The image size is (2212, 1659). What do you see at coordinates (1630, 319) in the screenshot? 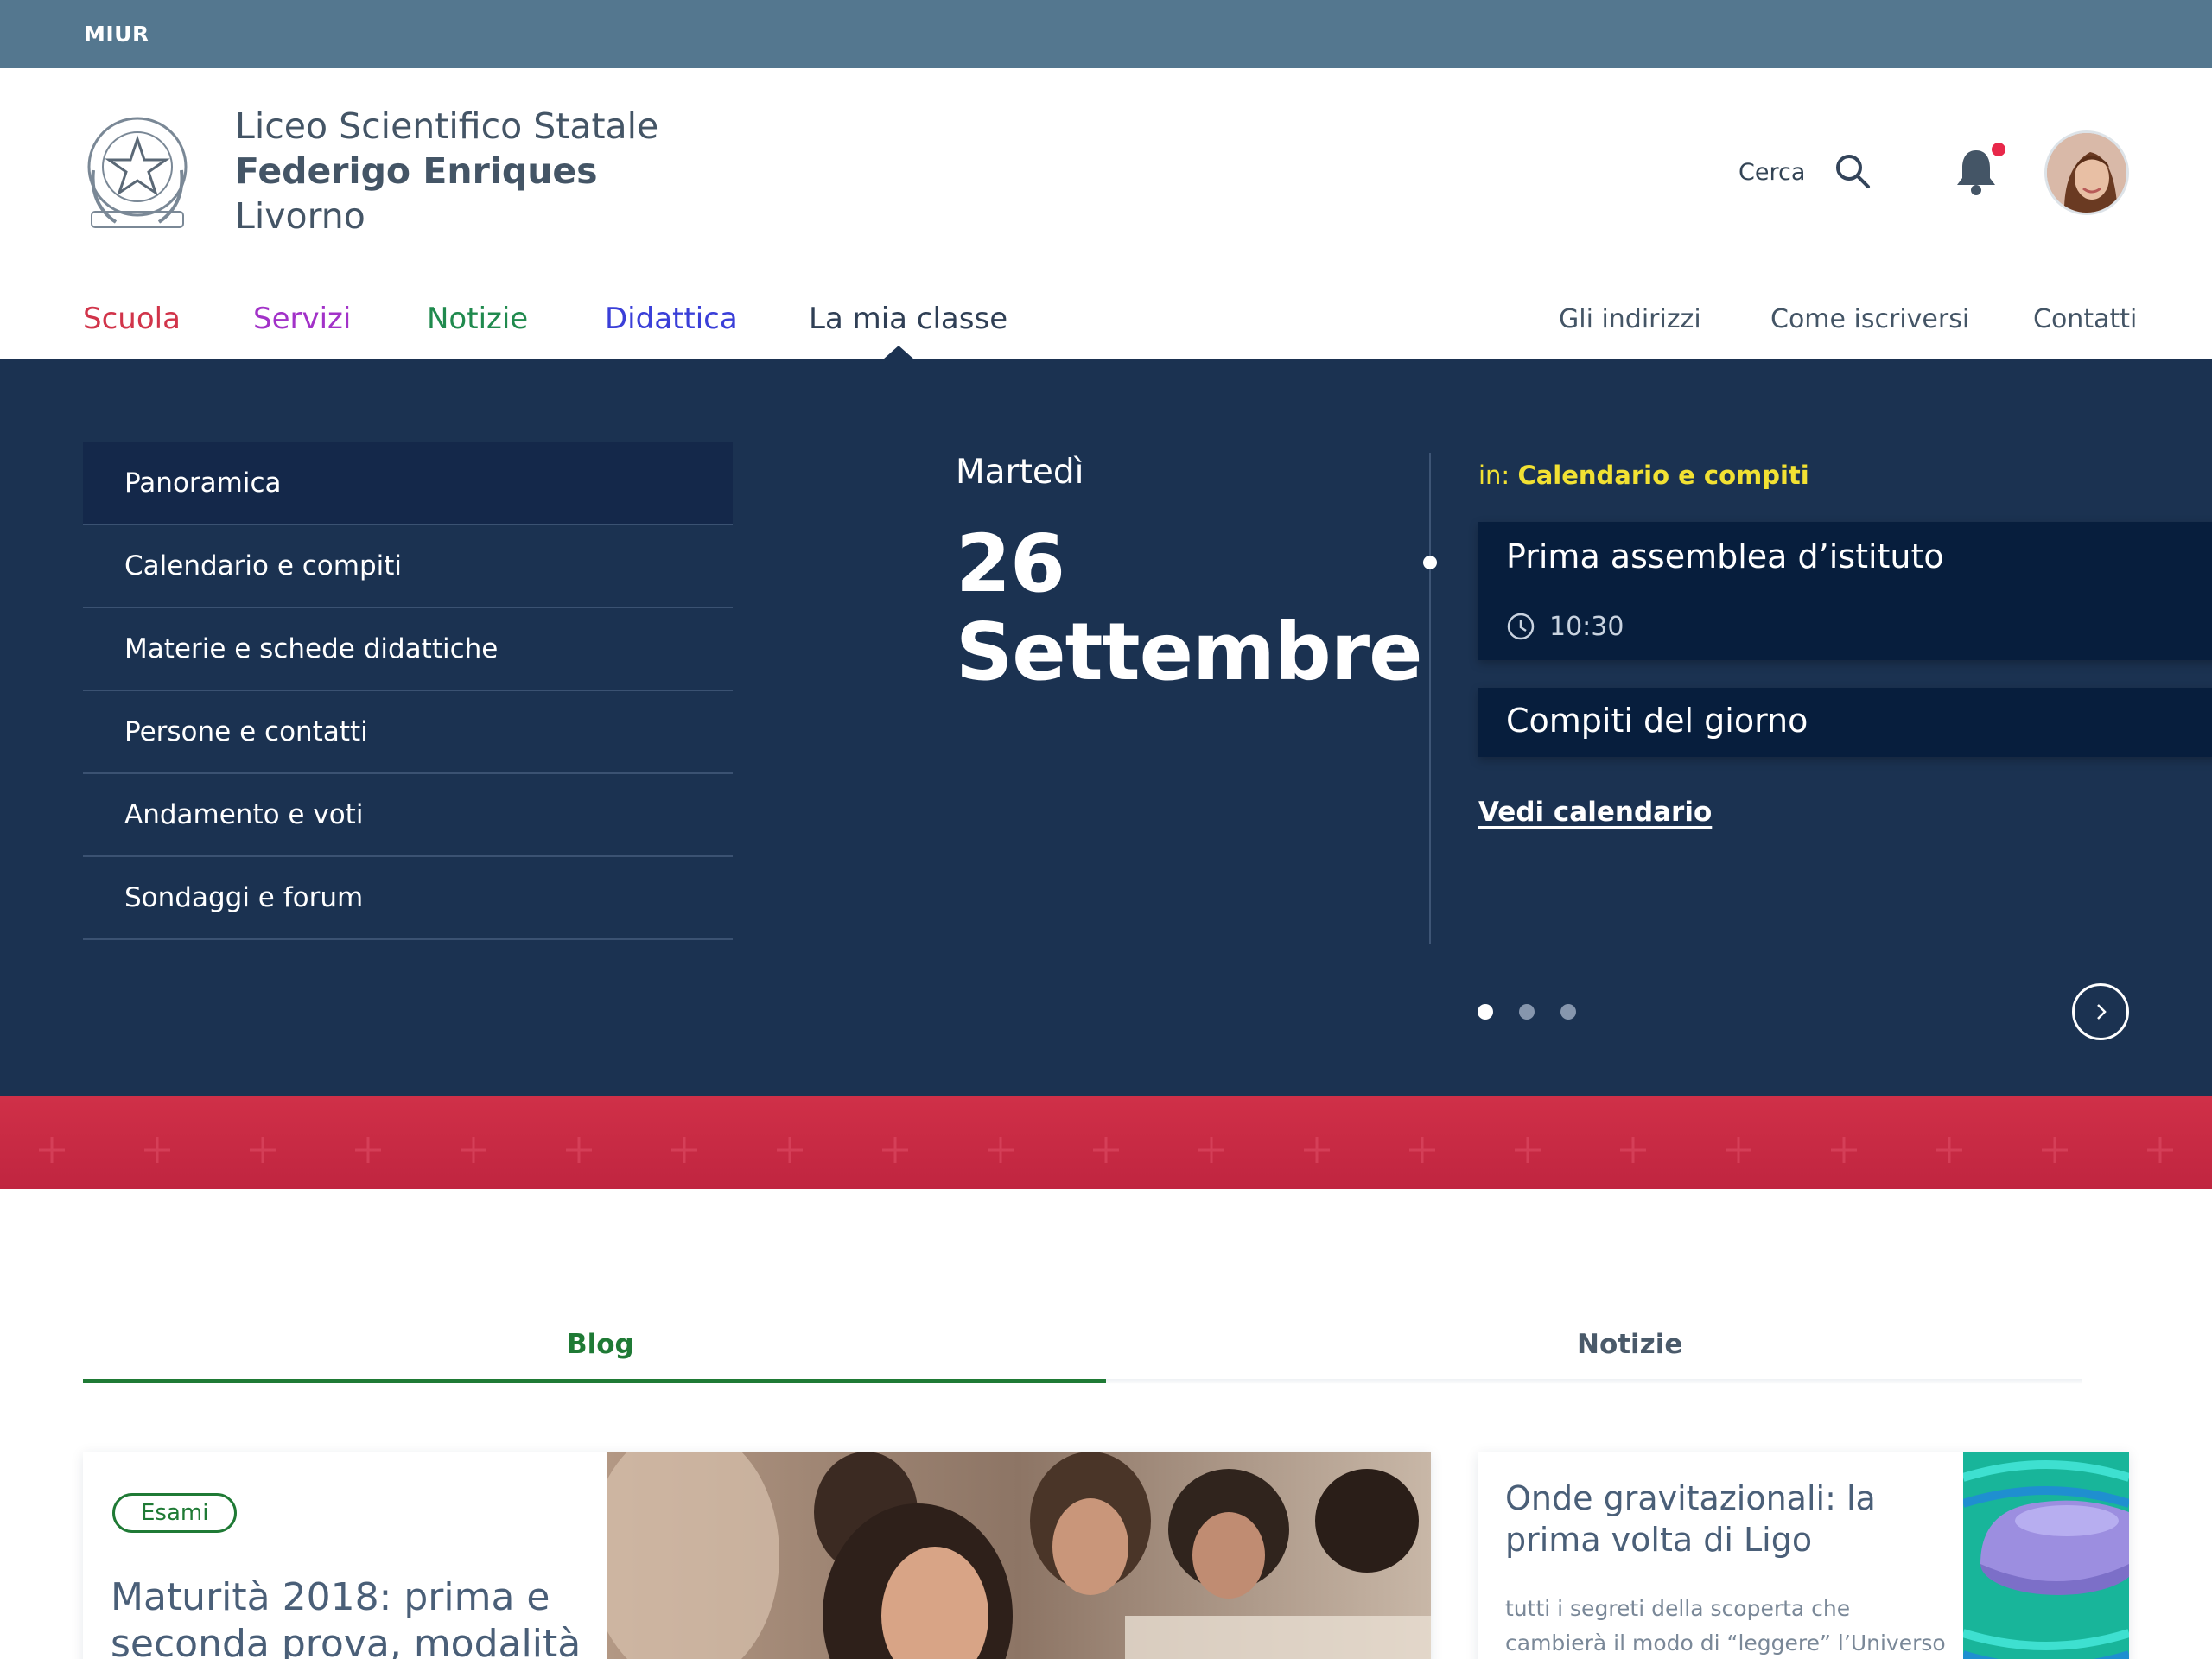
I see `nav-gli-indirizzi: Gli indirizzi` at bounding box center [1630, 319].